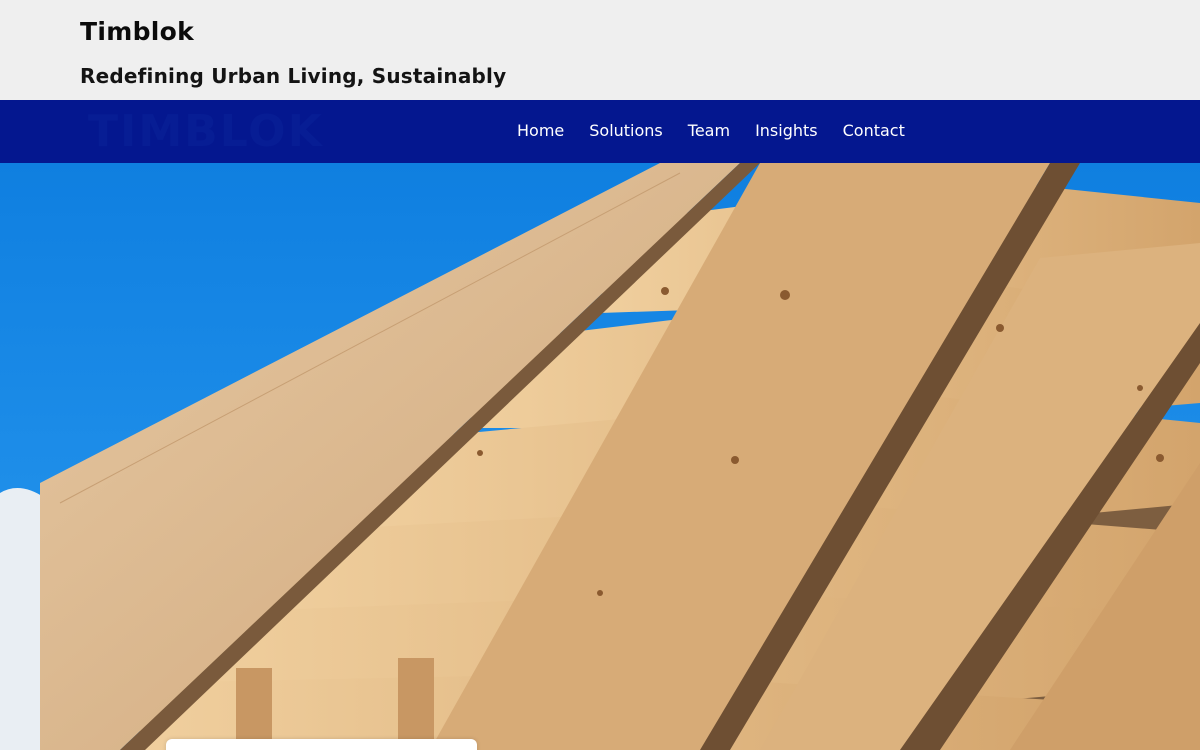 The height and width of the screenshot is (750, 1200). What do you see at coordinates (206, 131) in the screenshot?
I see `nav-logo-watermark: TIMBLOK` at bounding box center [206, 131].